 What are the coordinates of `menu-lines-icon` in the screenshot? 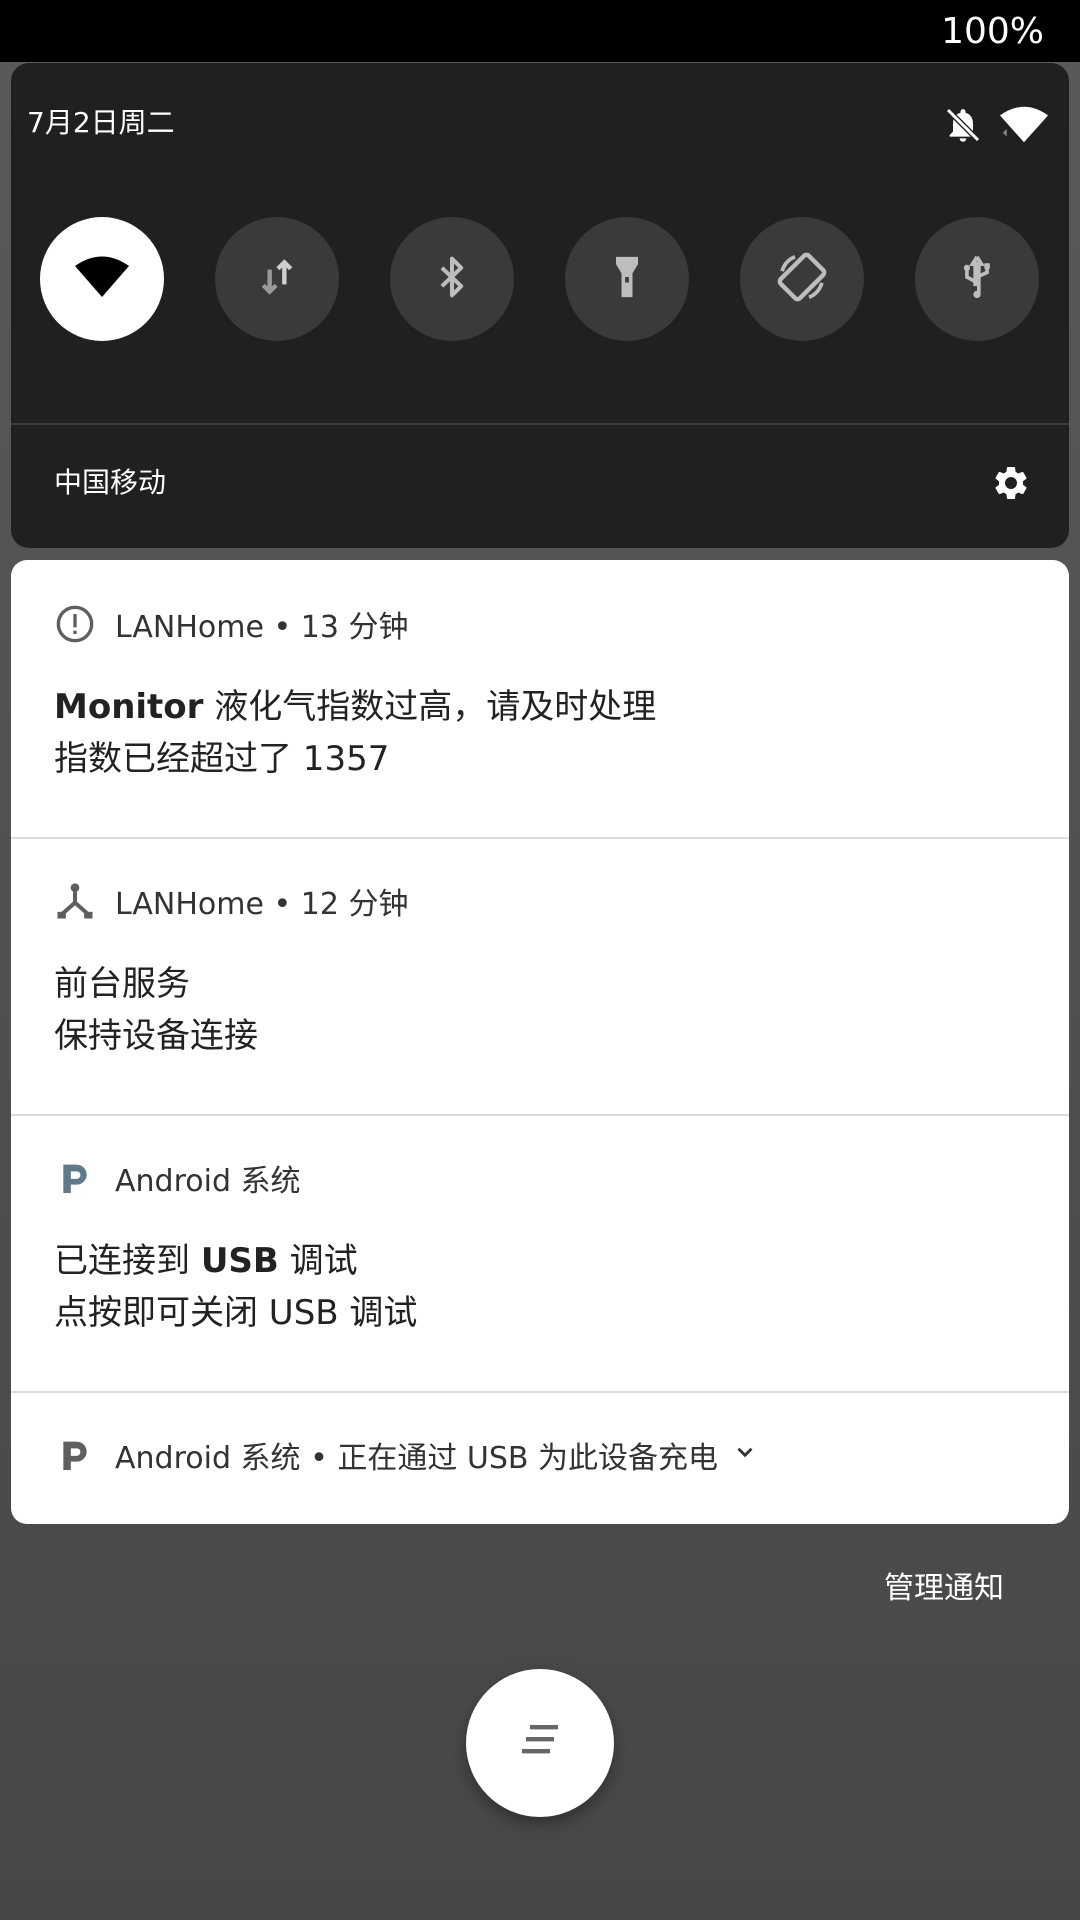 It's located at (540, 1743).